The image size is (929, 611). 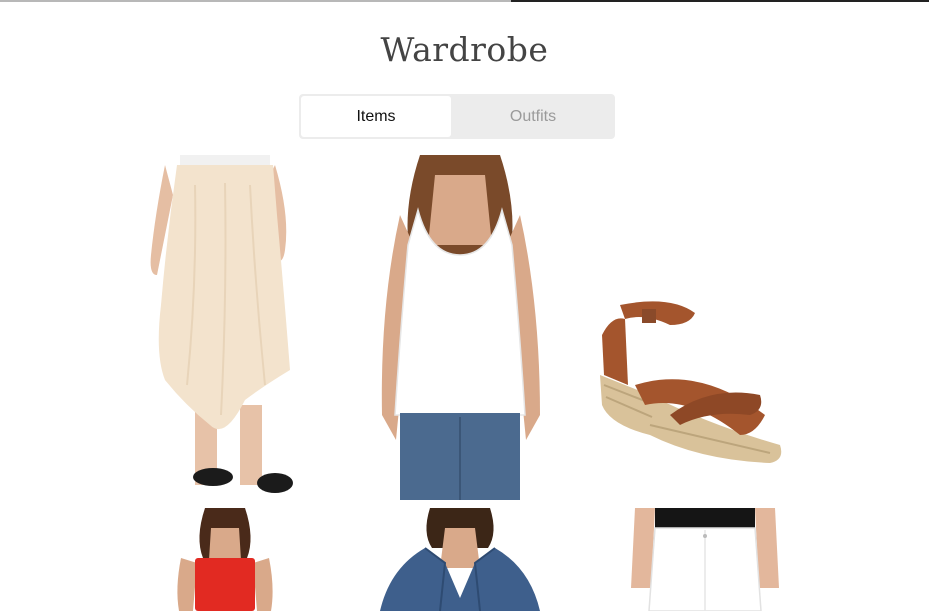 I want to click on item-card-skirt, so click(x=225, y=327).